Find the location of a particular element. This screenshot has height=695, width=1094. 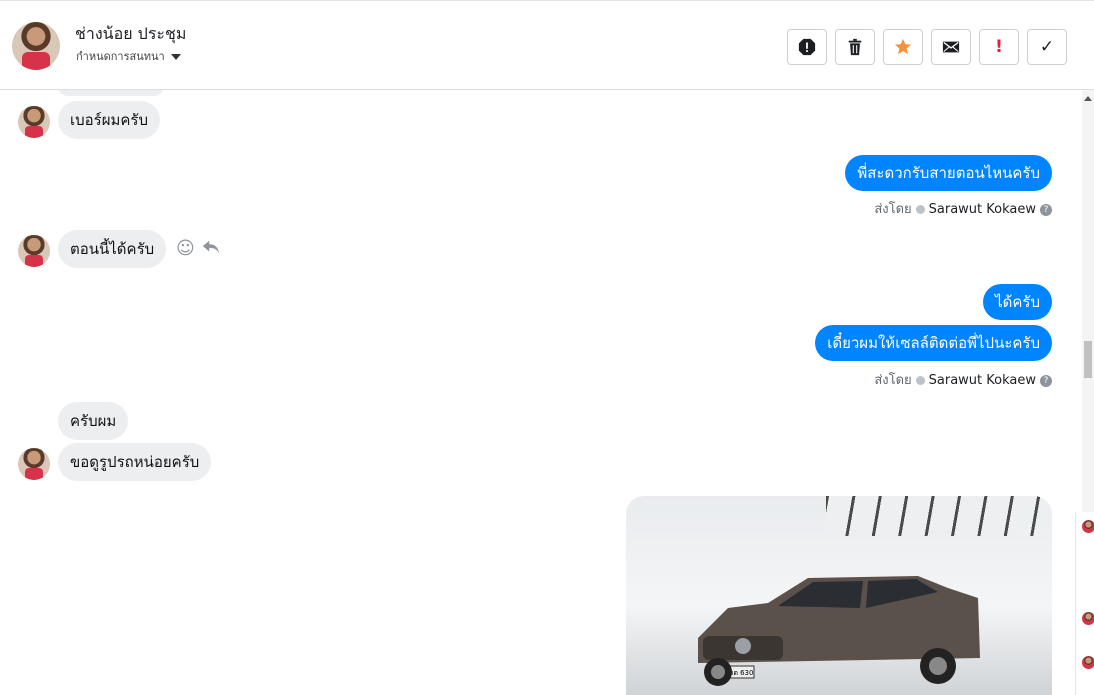

star-icon is located at coordinates (903, 46).